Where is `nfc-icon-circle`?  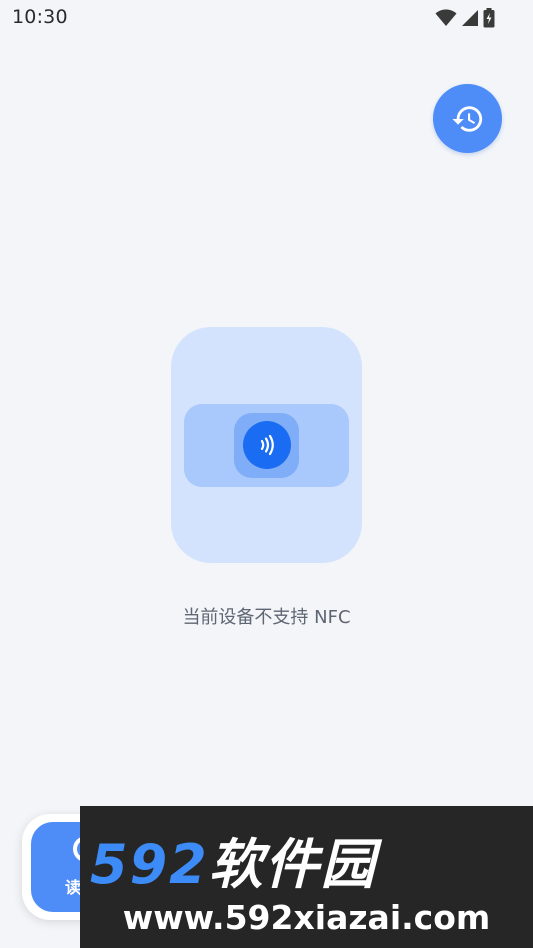
nfc-icon-circle is located at coordinates (267, 445).